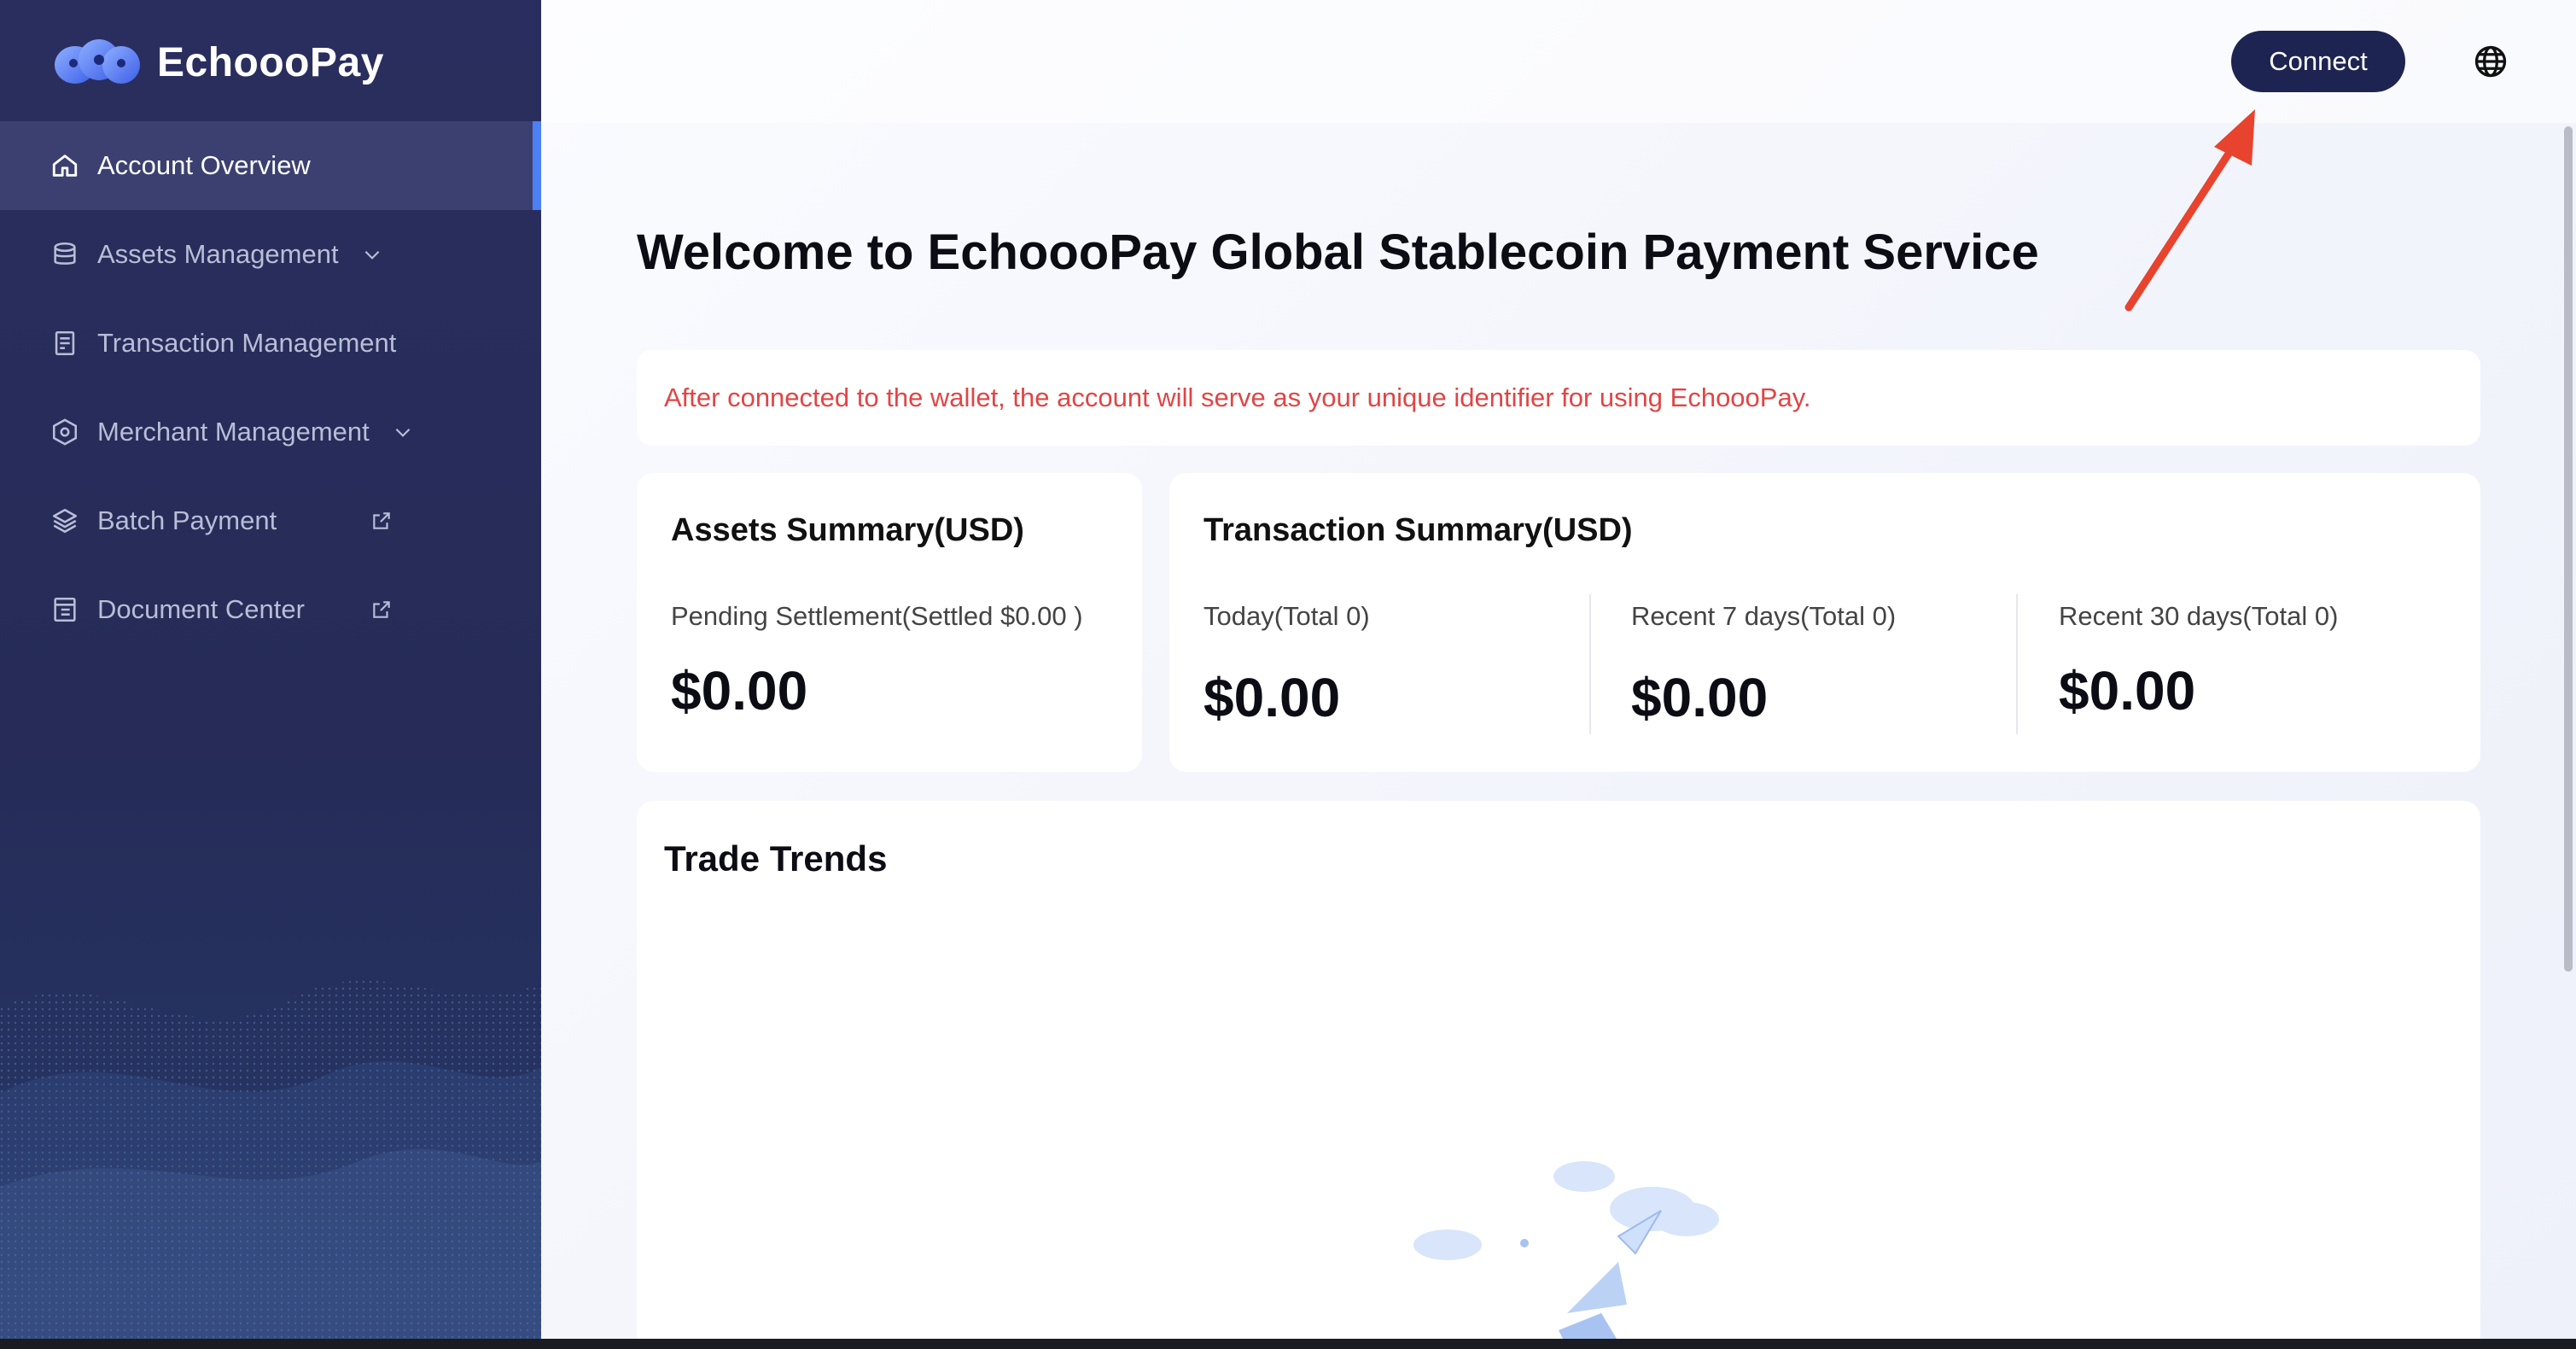 This screenshot has width=2576, height=1349. What do you see at coordinates (187, 520) in the screenshot?
I see `sidebar-item-label: Batch Payment` at bounding box center [187, 520].